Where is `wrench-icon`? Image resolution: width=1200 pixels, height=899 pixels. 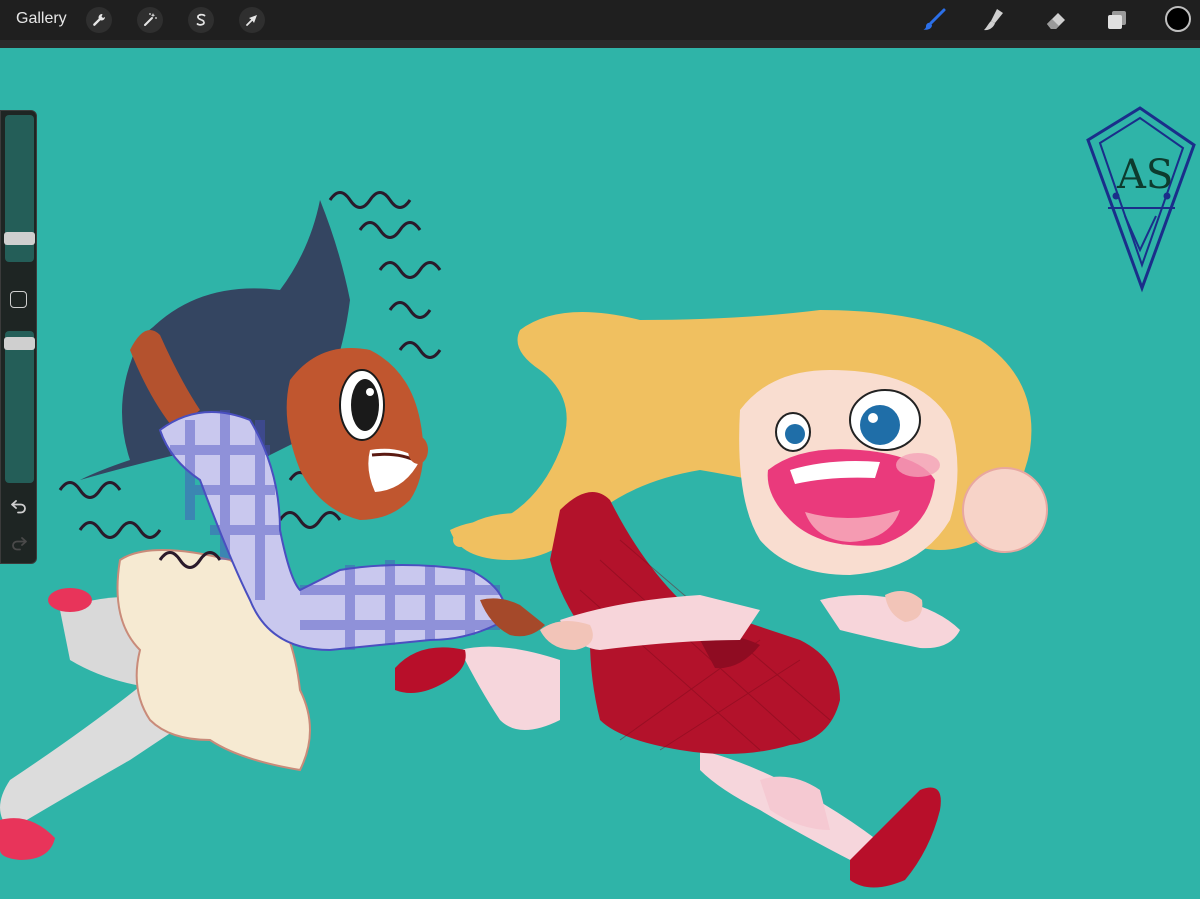 wrench-icon is located at coordinates (99, 20).